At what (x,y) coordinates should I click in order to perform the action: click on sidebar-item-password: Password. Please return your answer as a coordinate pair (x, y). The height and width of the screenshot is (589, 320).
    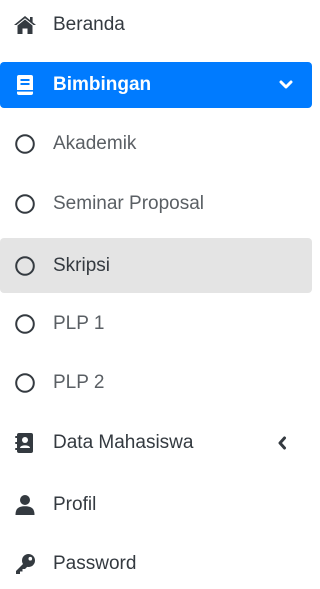
    Looking at the image, I should click on (156, 564).